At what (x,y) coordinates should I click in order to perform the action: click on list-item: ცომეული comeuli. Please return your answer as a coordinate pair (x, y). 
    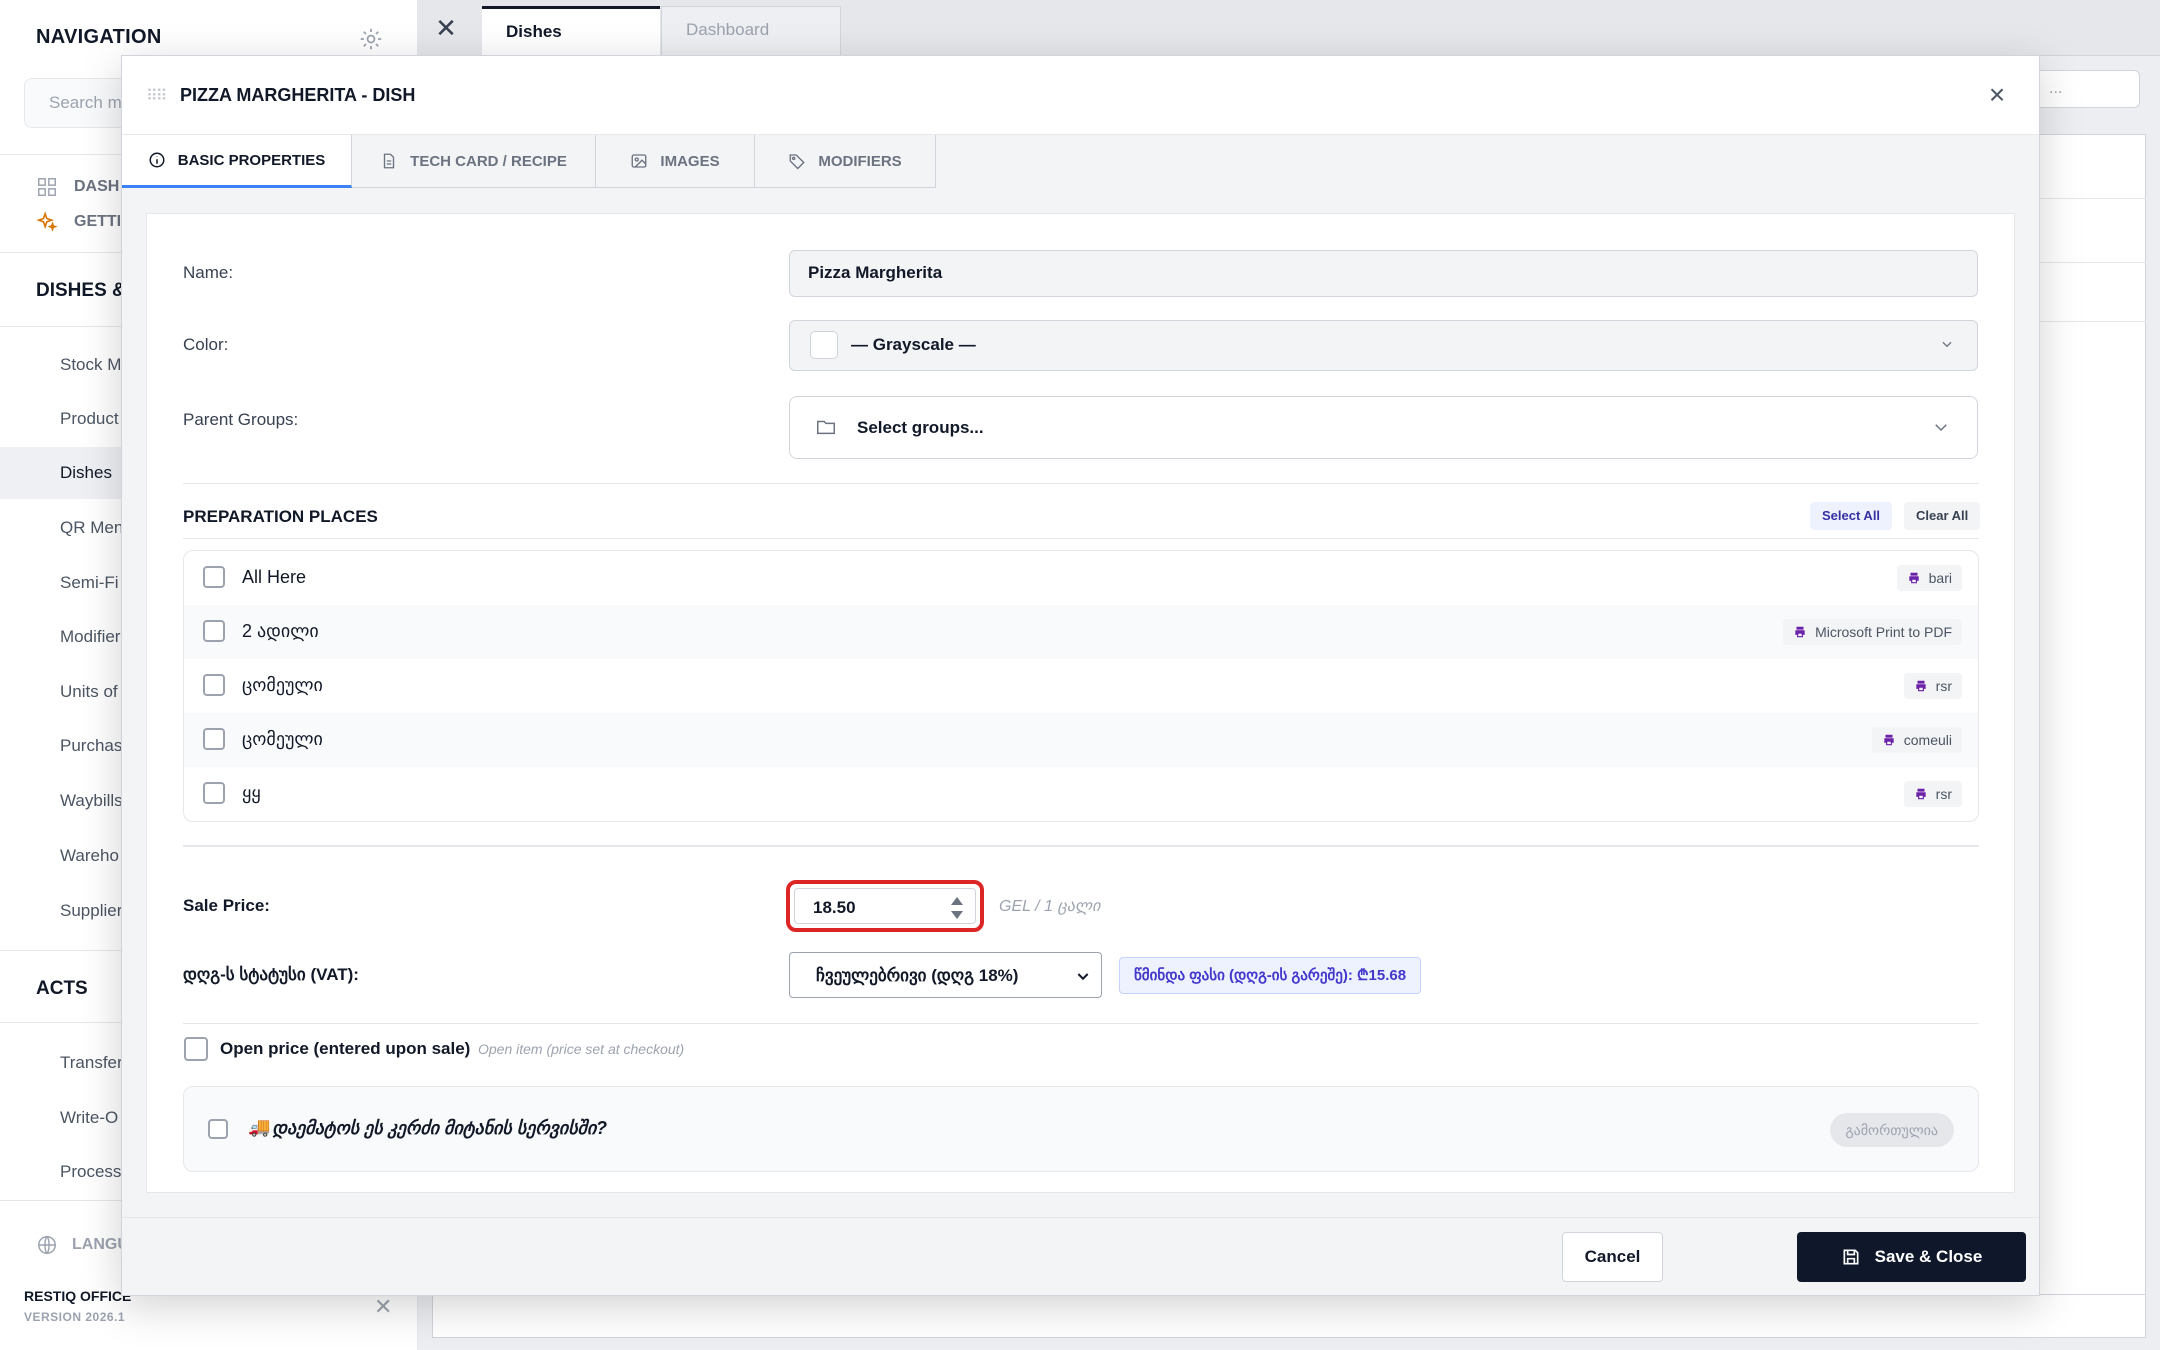
    Looking at the image, I should click on (1081, 740).